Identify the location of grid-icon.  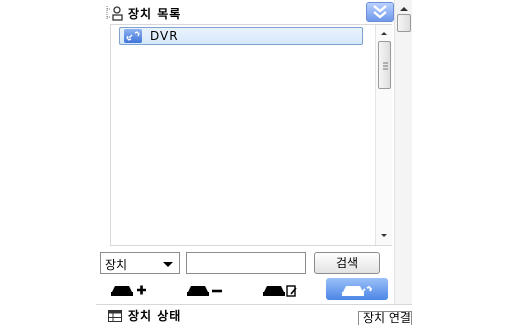
(115, 316).